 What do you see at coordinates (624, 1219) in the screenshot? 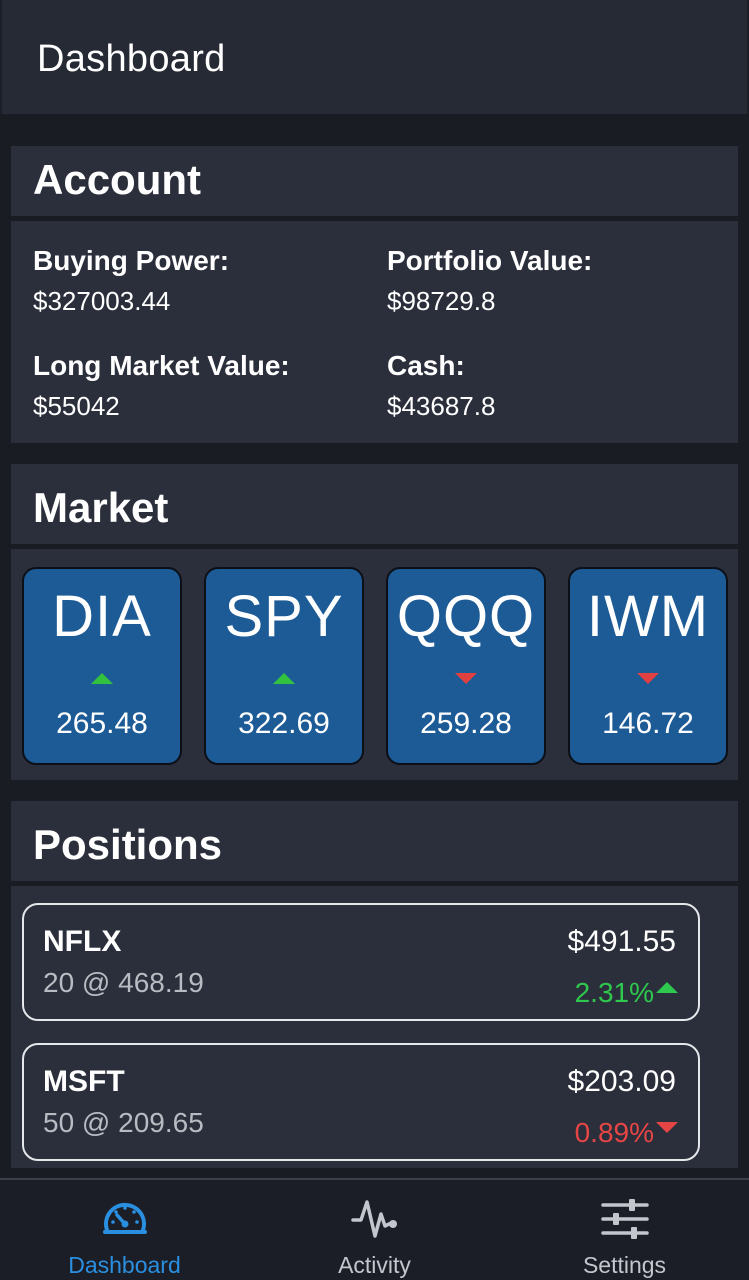
I see `sliders-icon` at bounding box center [624, 1219].